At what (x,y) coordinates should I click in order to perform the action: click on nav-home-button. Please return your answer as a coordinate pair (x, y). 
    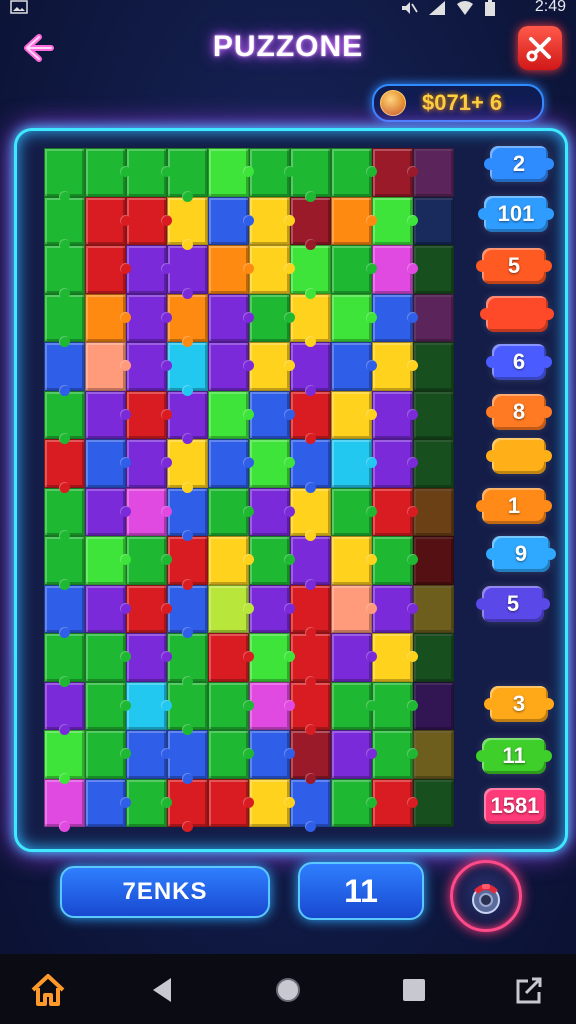
    Looking at the image, I should click on (288, 990).